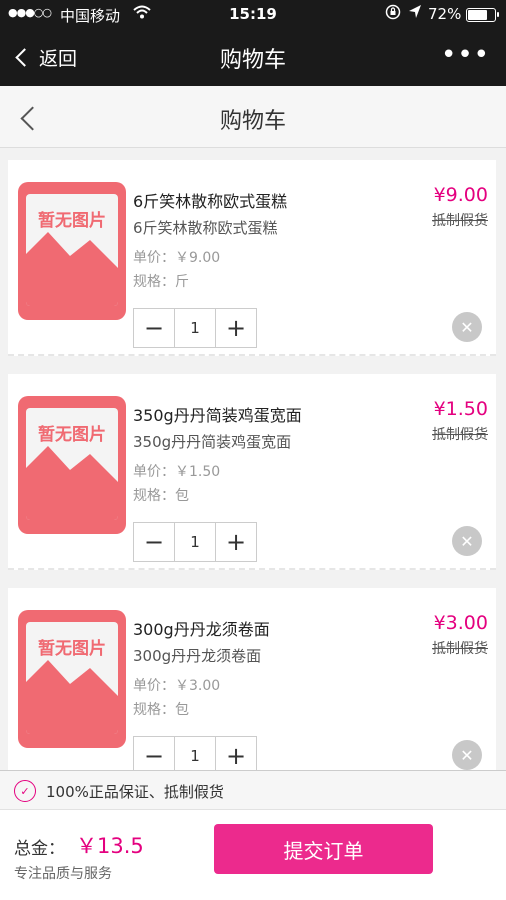 Image resolution: width=506 pixels, height=900 pixels. I want to click on product-price: ¥9.00, so click(460, 195).